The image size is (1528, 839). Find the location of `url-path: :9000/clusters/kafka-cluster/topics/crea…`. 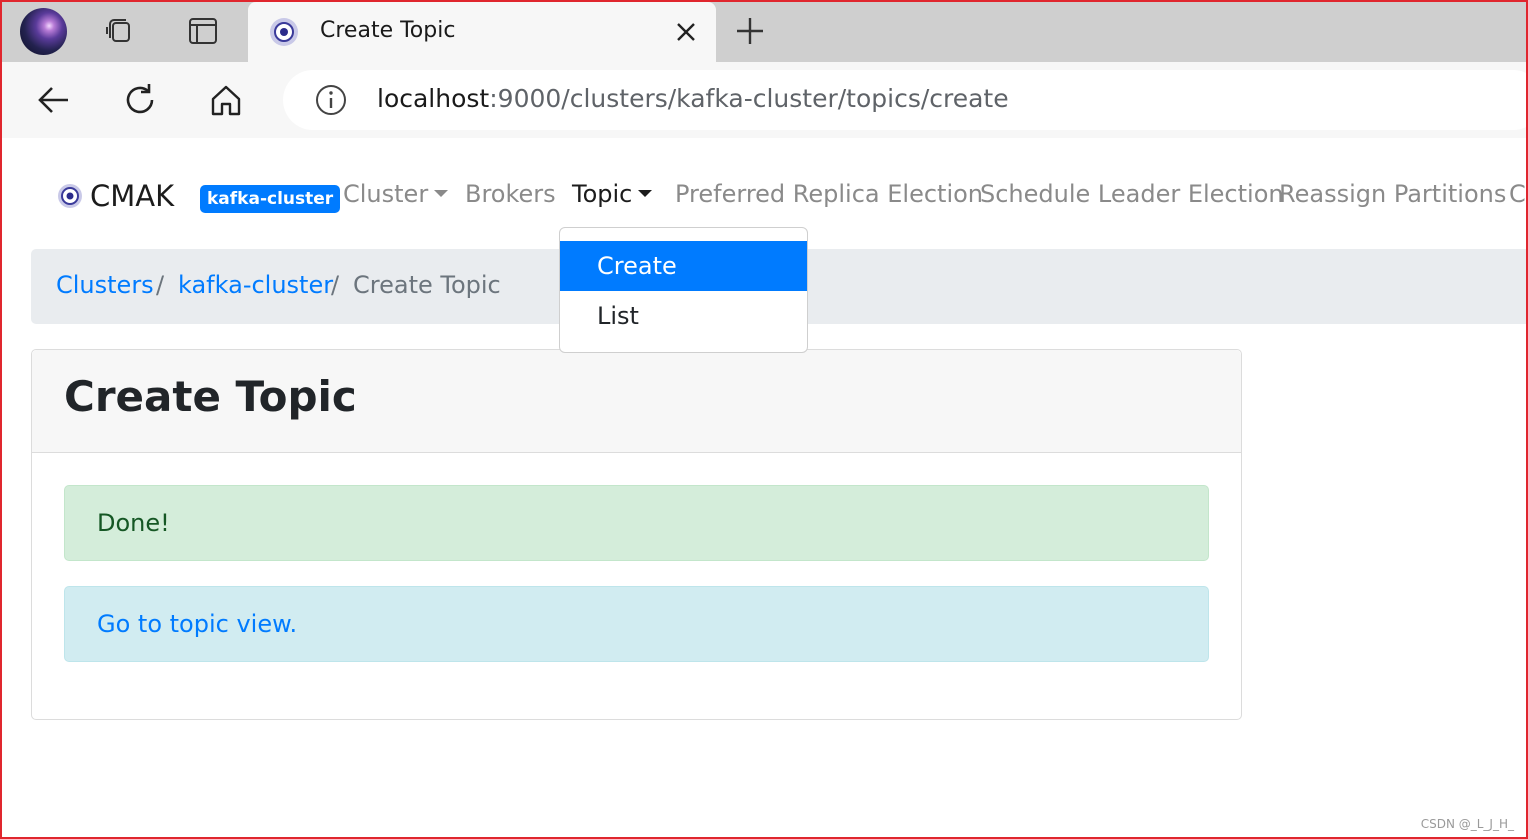

url-path: :9000/clusters/kafka-cluster/topics/crea… is located at coordinates (749, 98).